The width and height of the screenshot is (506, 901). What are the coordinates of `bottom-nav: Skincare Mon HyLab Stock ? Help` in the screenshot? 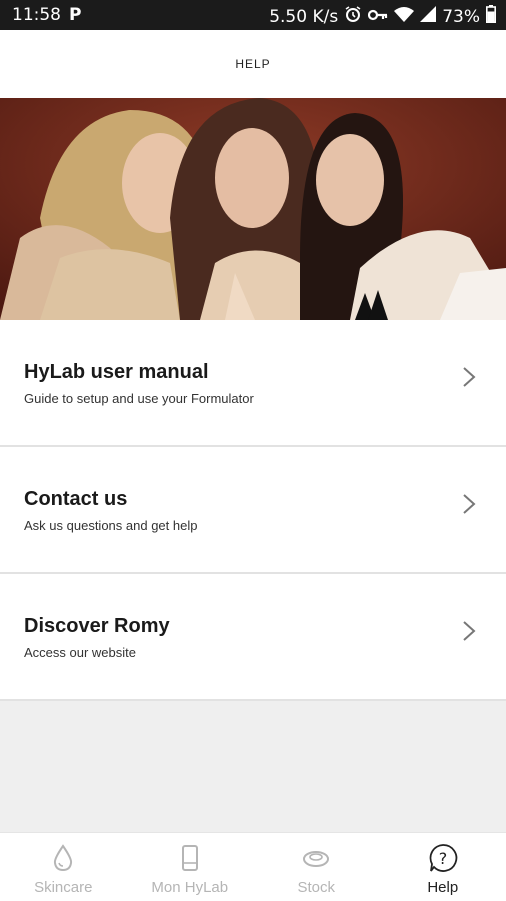 It's located at (253, 866).